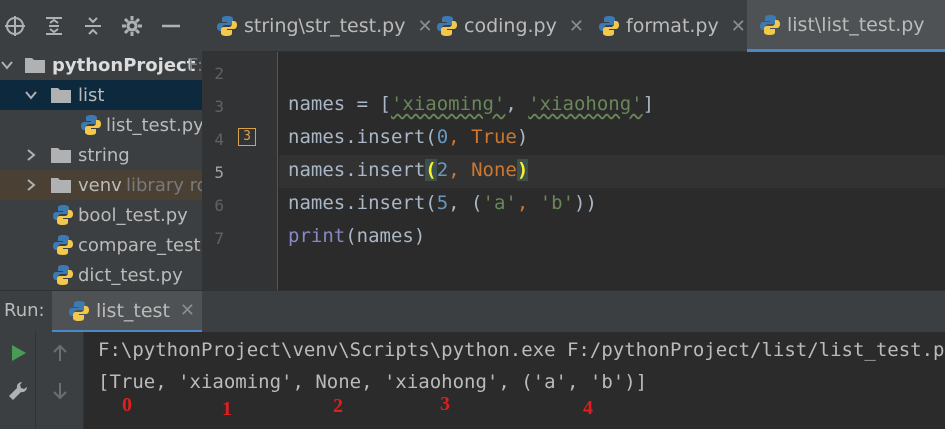 Image resolution: width=945 pixels, height=429 pixels. What do you see at coordinates (133, 215) in the screenshot?
I see `tree-item-label: bool_test.py` at bounding box center [133, 215].